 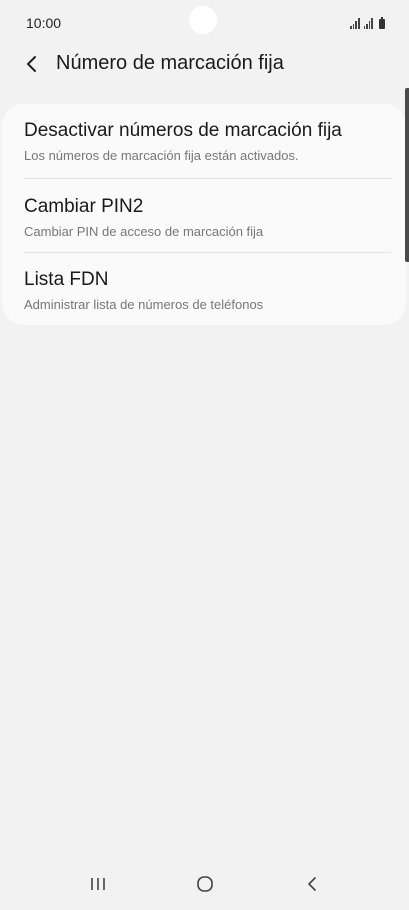 I want to click on scrollbar, so click(x=407, y=175).